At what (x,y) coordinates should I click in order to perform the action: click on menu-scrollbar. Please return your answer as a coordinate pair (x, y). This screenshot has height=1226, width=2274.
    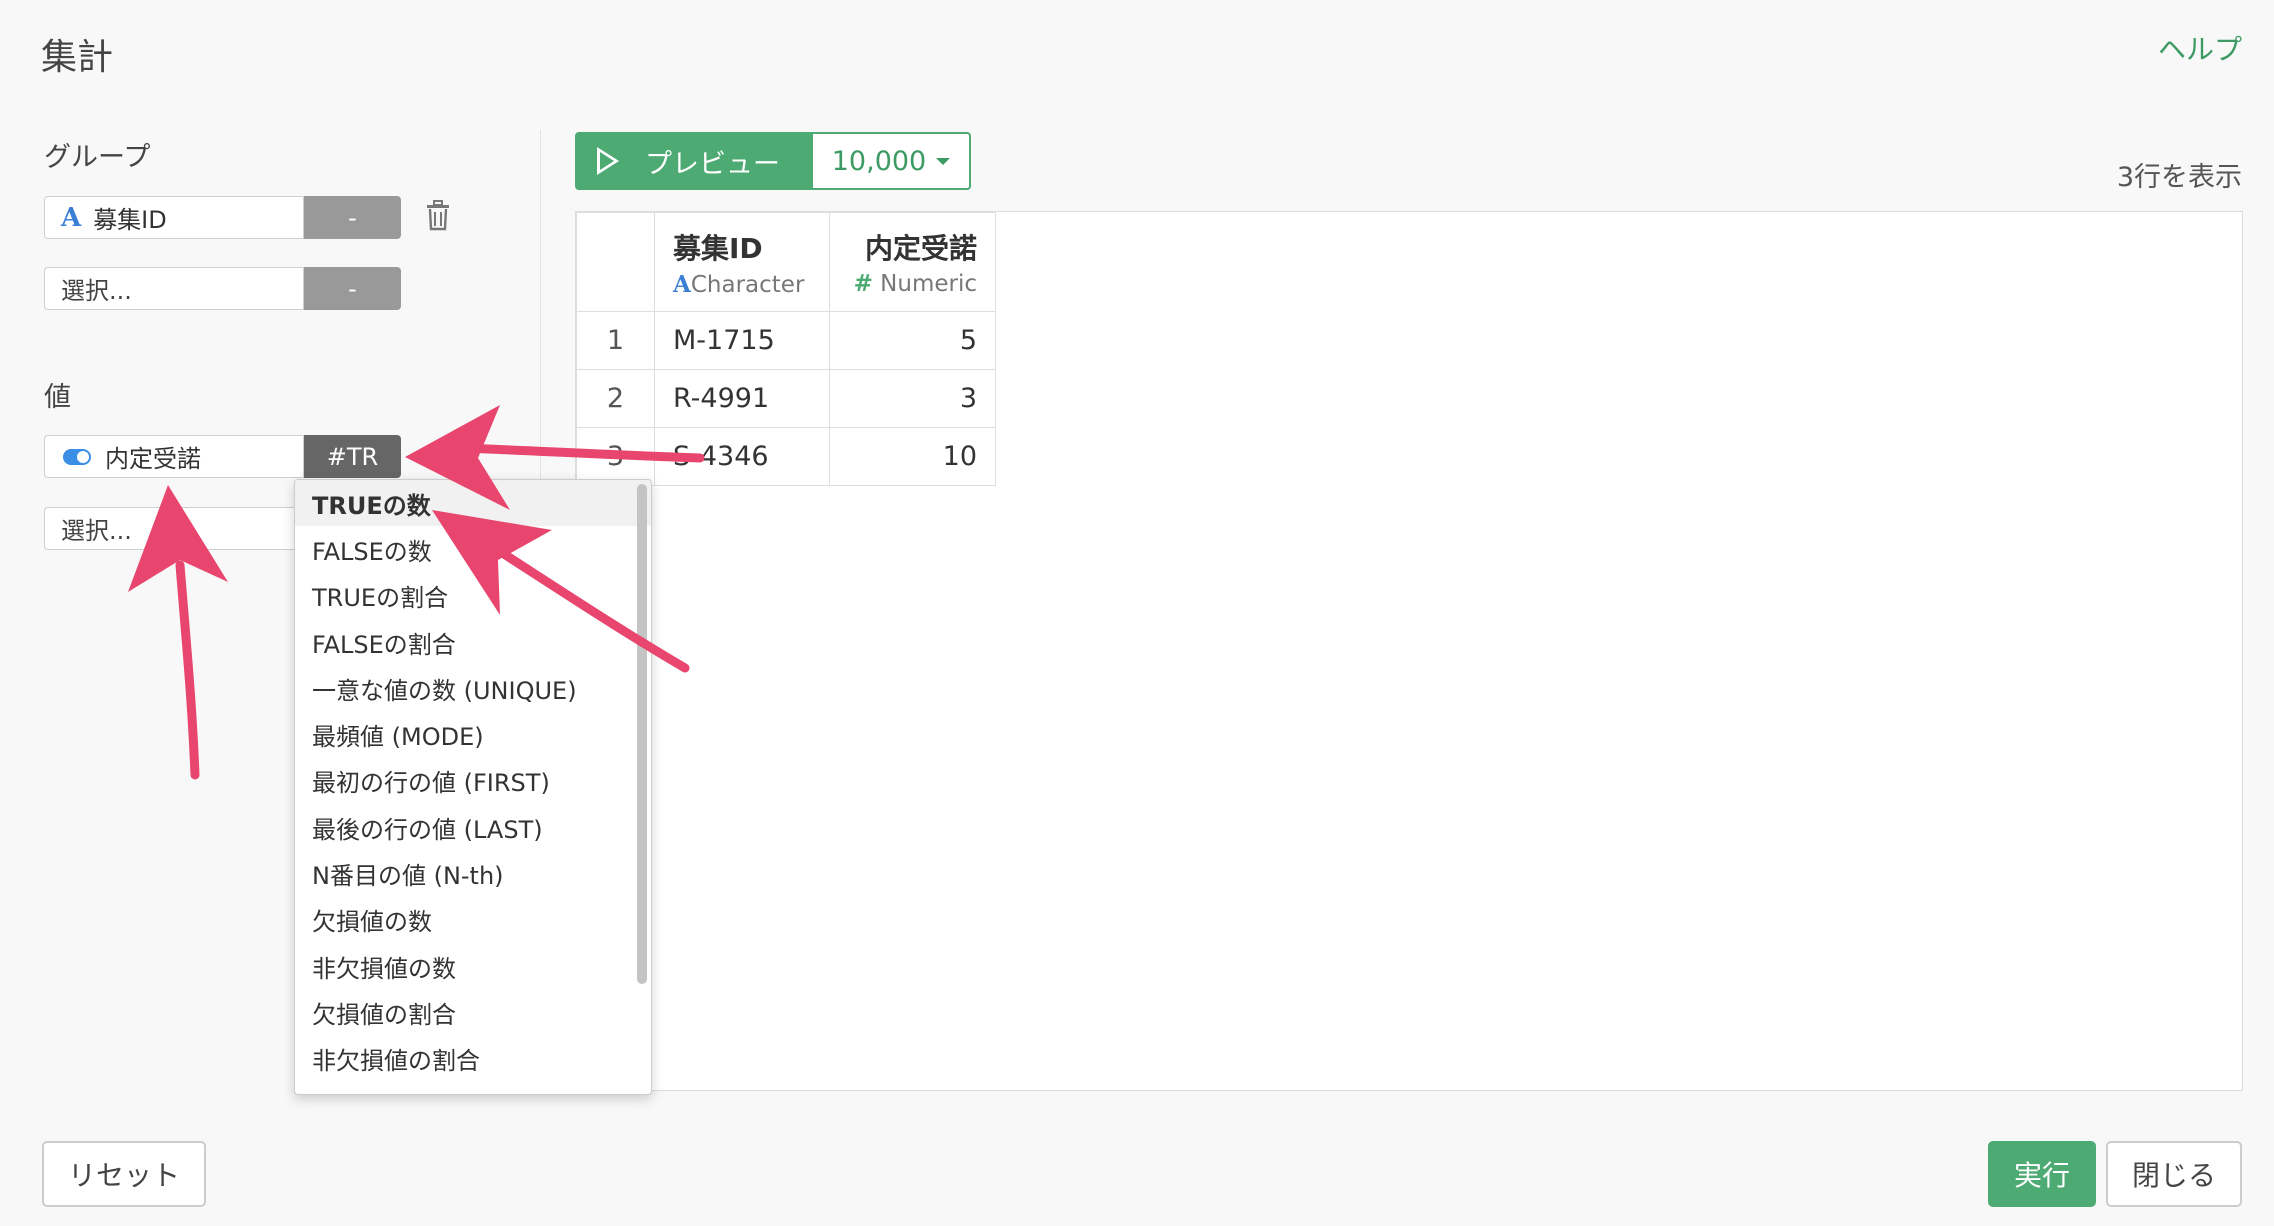
    Looking at the image, I should click on (643, 788).